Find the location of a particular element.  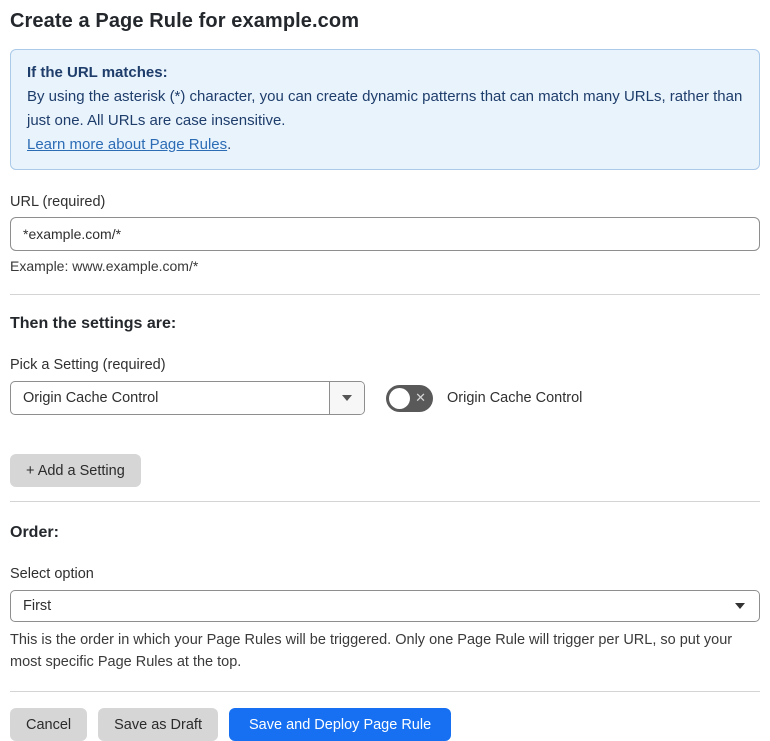

origin-cache-control-toggle: ✕ is located at coordinates (409, 398).